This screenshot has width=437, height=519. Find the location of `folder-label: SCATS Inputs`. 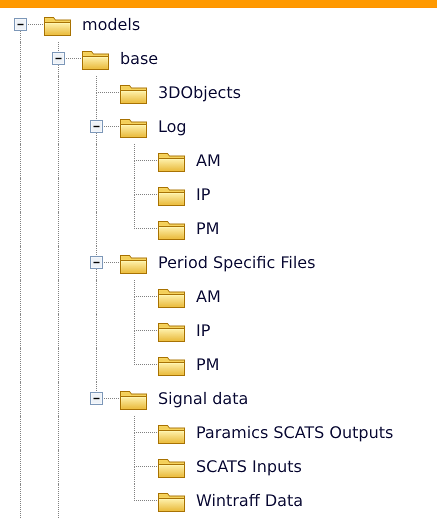

folder-label: SCATS Inputs is located at coordinates (249, 467).